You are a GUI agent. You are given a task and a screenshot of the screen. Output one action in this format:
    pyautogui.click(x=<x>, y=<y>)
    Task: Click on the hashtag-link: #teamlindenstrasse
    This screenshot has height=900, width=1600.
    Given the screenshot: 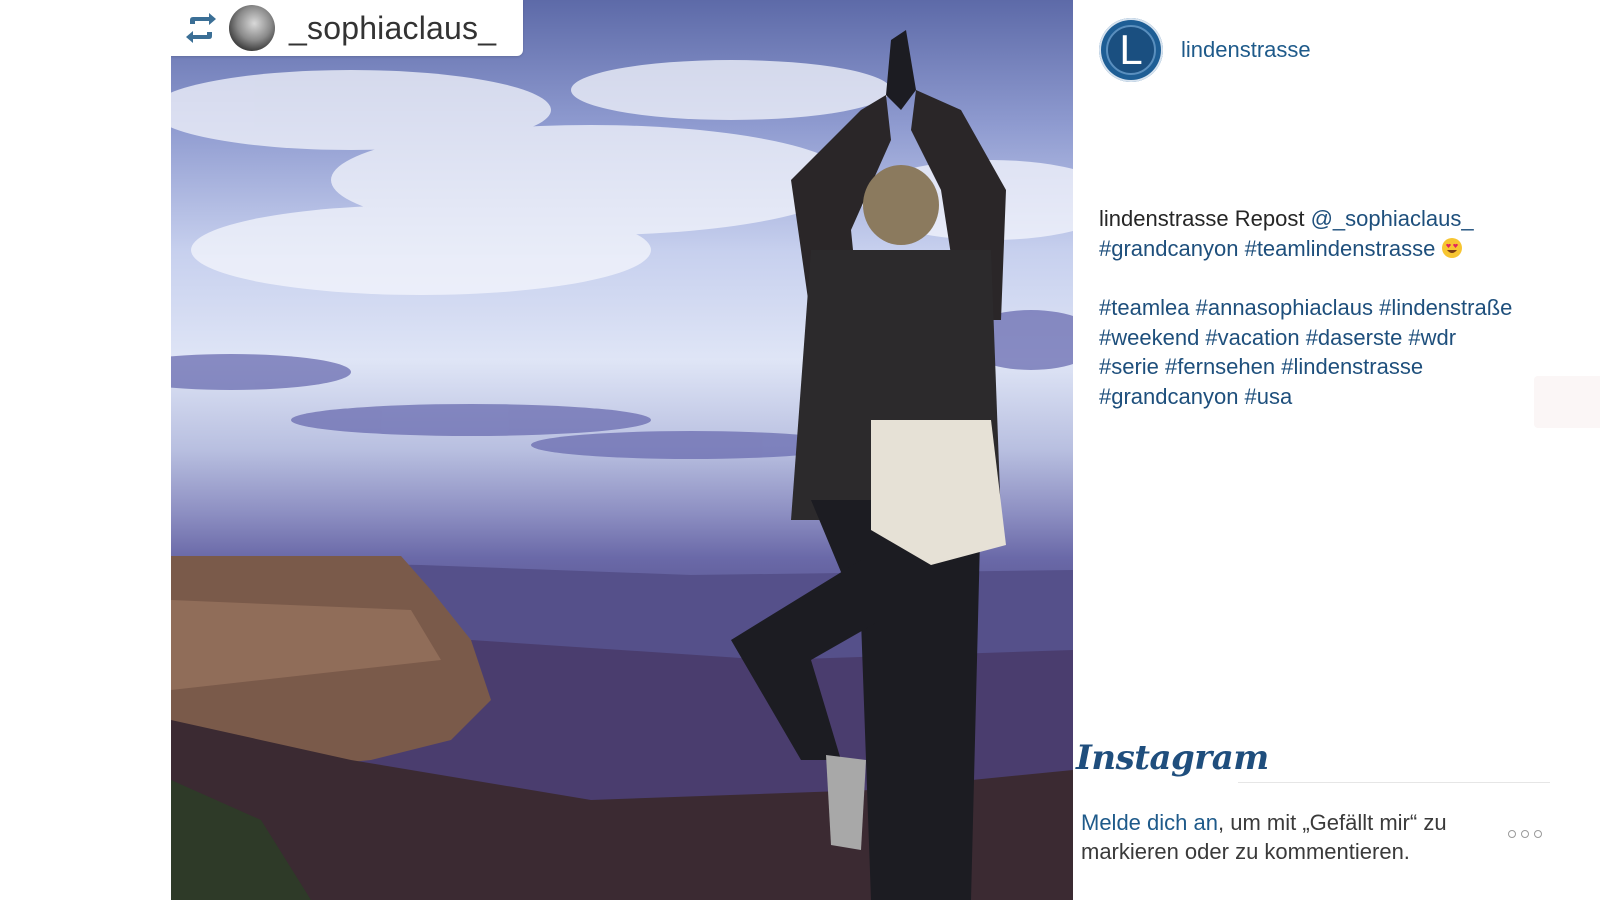 What is the action you would take?
    pyautogui.click(x=1340, y=248)
    